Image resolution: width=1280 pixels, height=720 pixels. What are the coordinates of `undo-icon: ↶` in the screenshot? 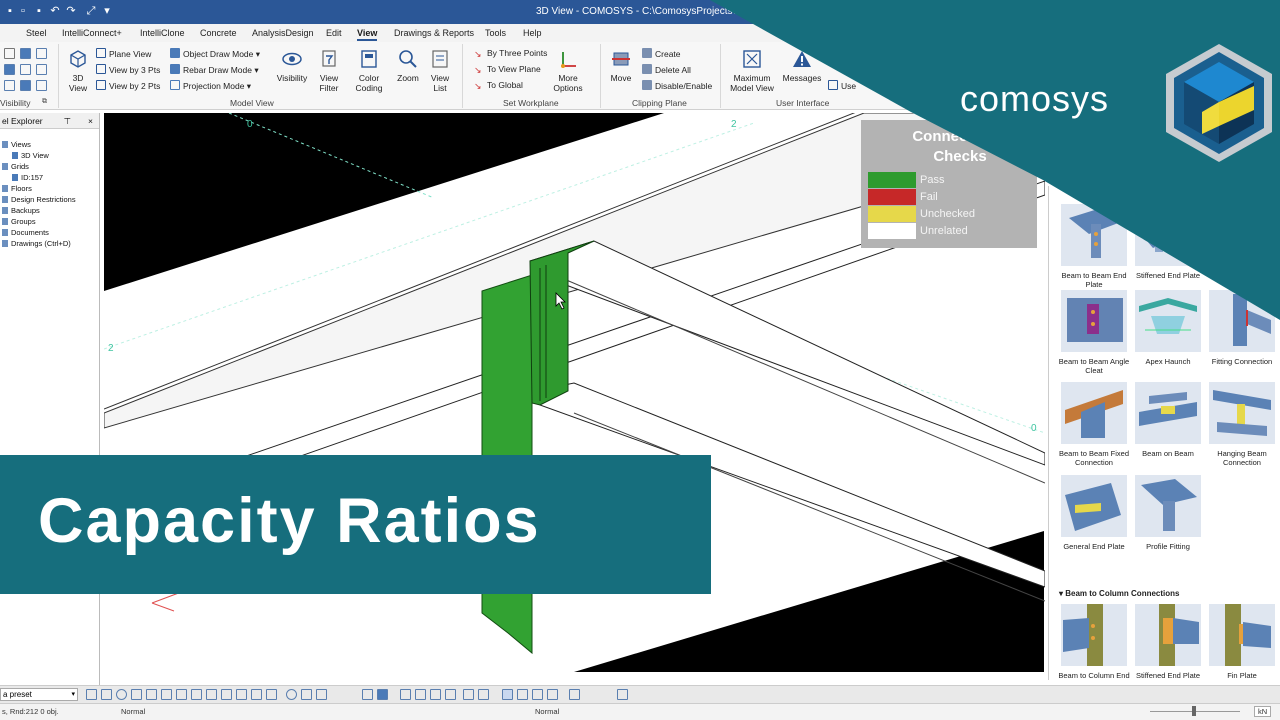 It's located at (55, 11).